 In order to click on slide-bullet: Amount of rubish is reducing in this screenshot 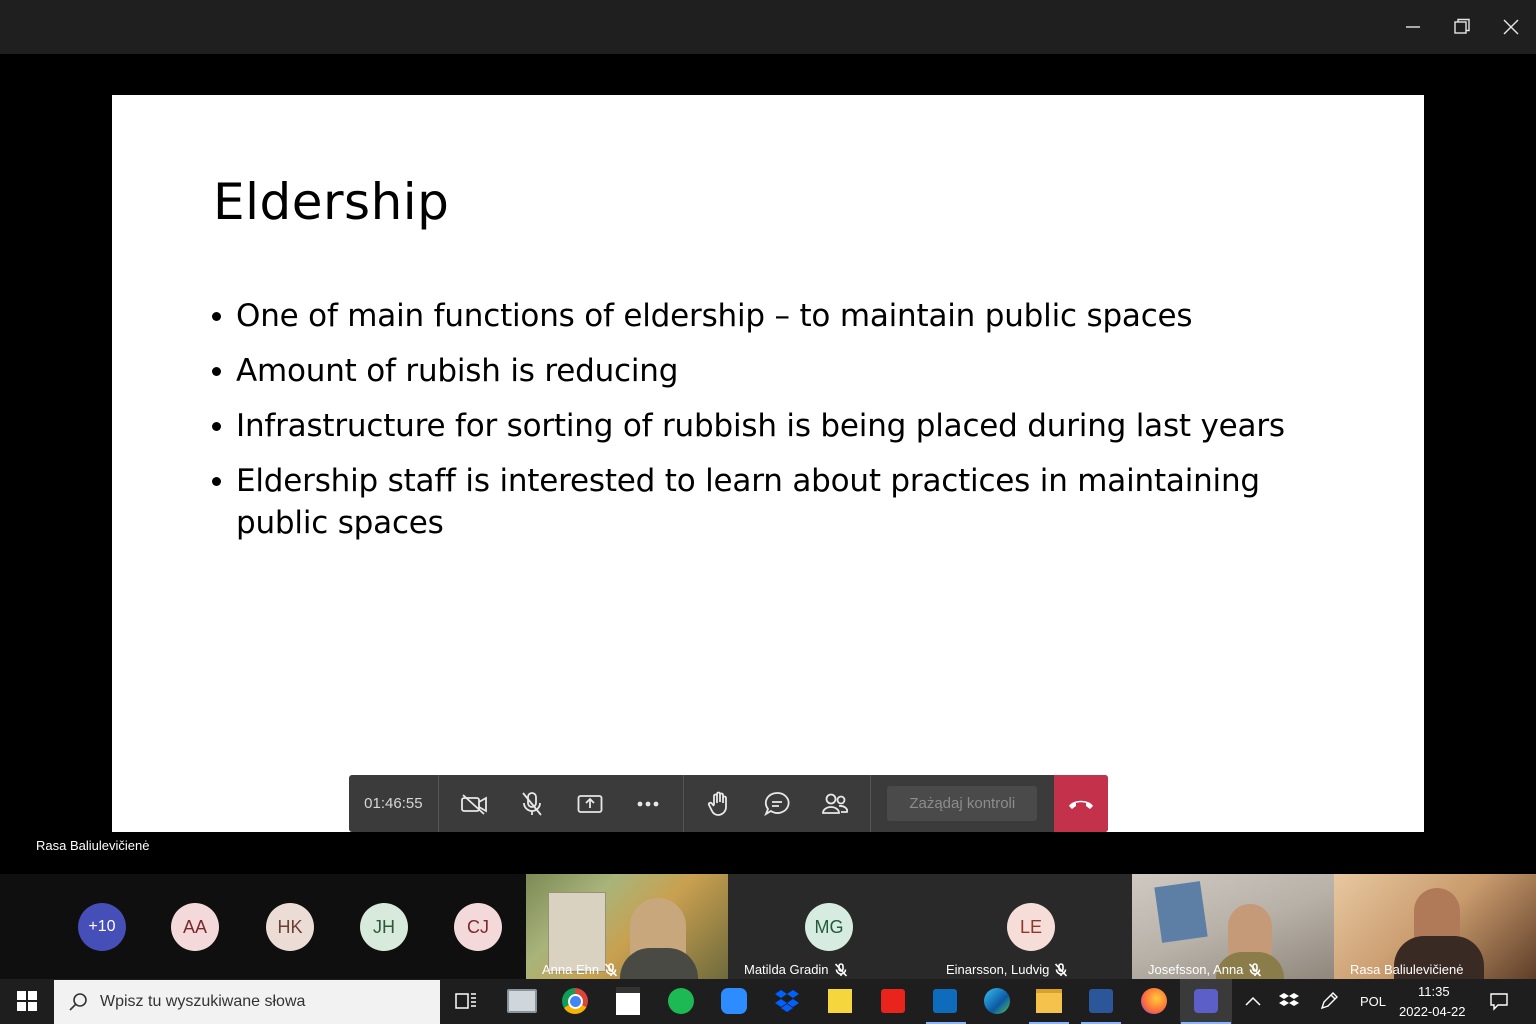, I will do `click(770, 371)`.